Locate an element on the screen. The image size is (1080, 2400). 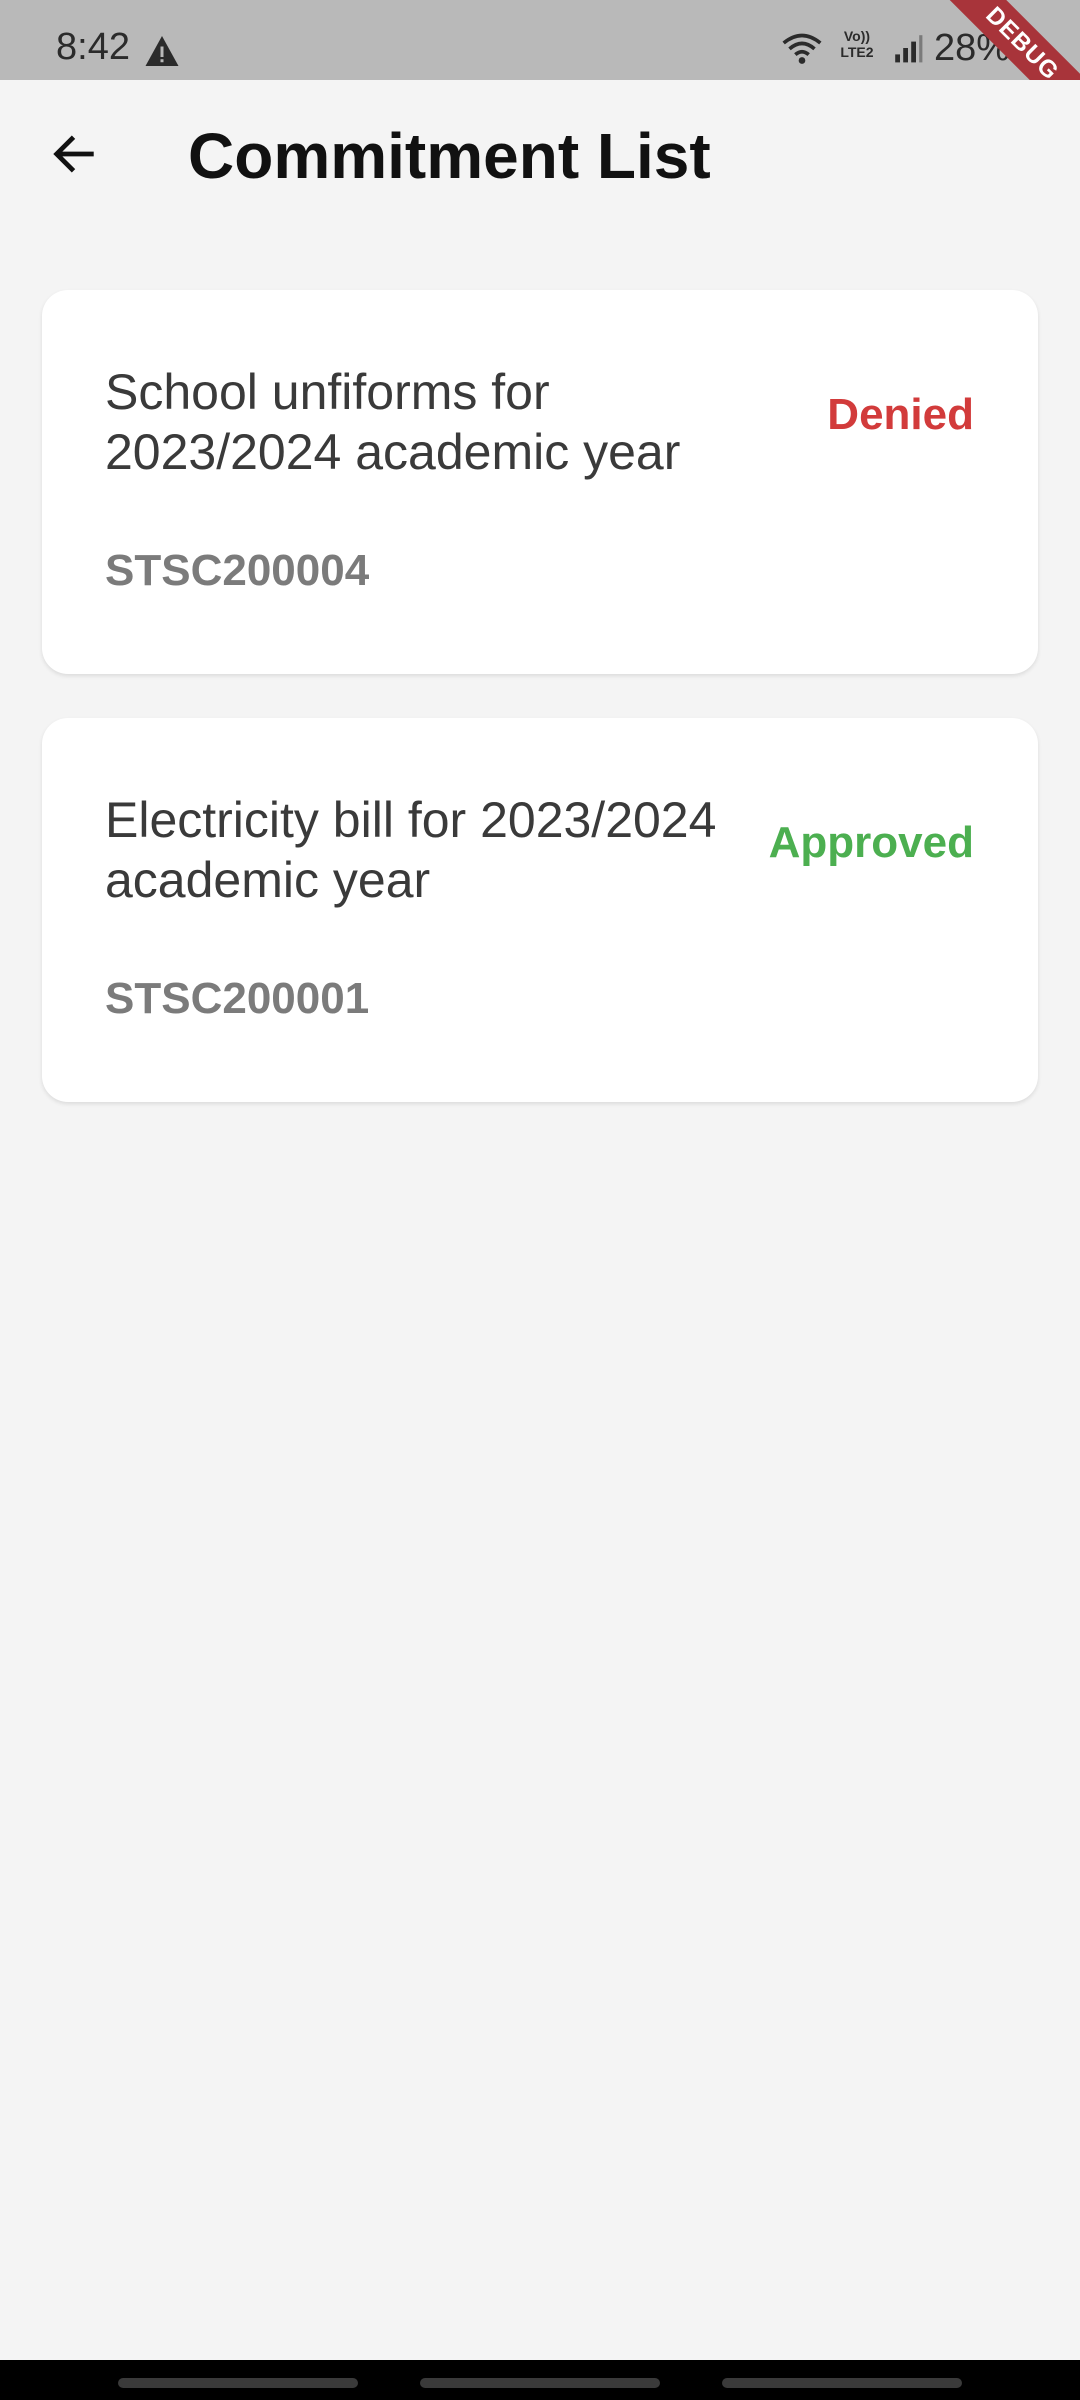
status-badge: Denied is located at coordinates (900, 414).